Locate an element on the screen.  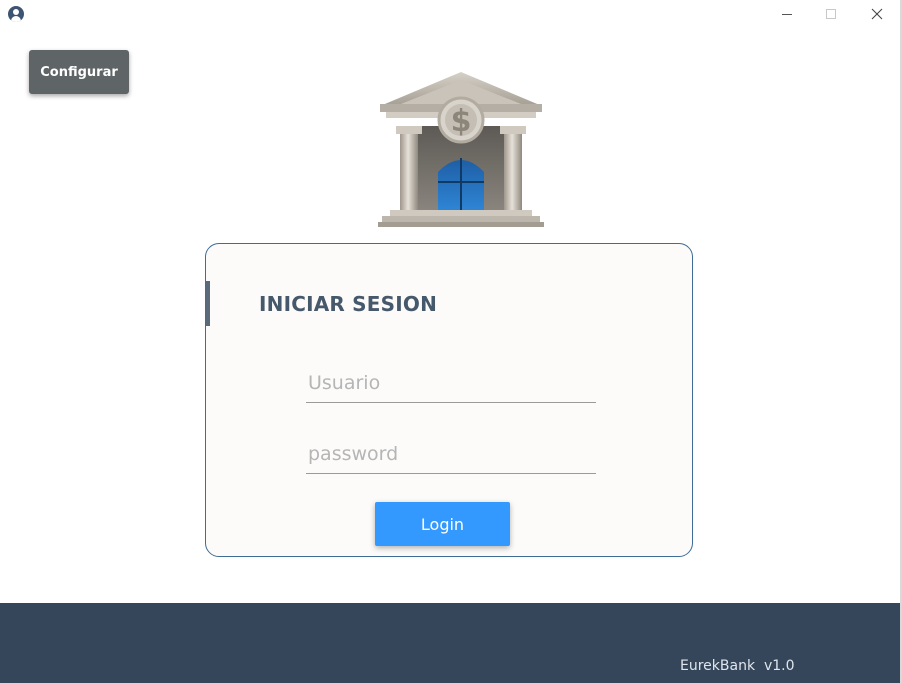
app-version: v1.0 is located at coordinates (779, 666).